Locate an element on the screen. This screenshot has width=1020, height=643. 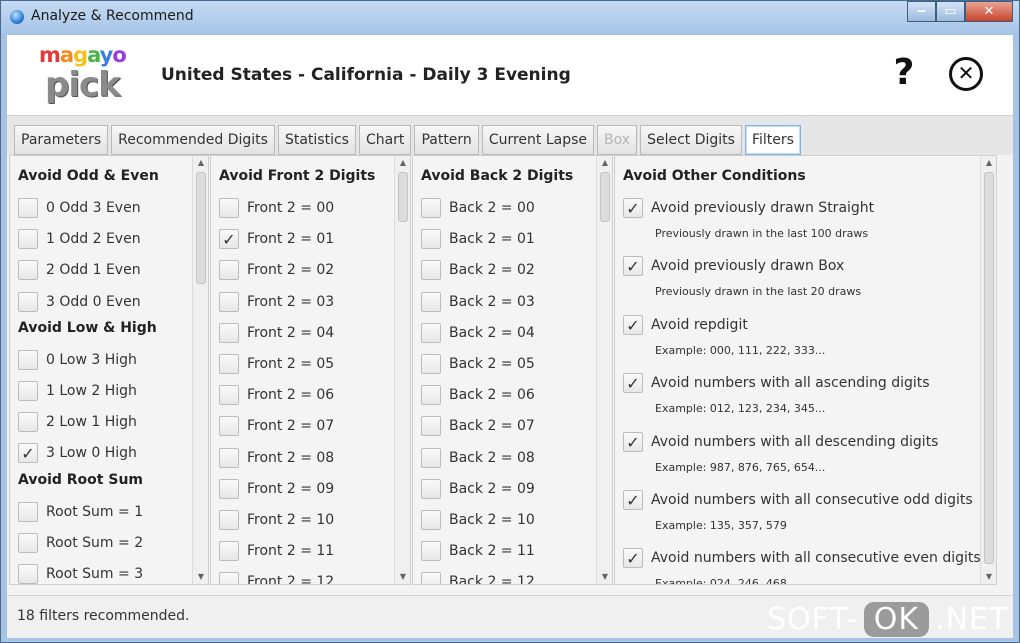
tab-chart: Chart is located at coordinates (385, 140).